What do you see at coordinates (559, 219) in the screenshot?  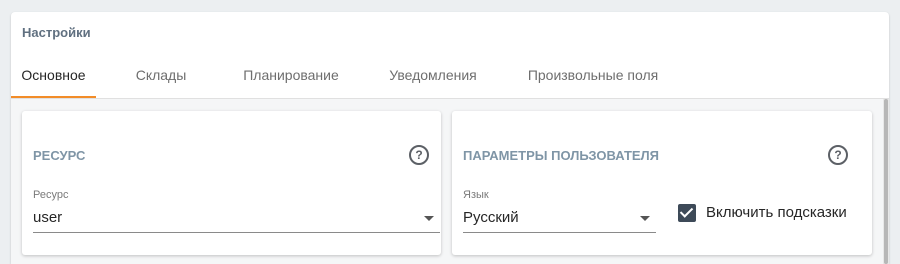 I see `language-select: Русский` at bounding box center [559, 219].